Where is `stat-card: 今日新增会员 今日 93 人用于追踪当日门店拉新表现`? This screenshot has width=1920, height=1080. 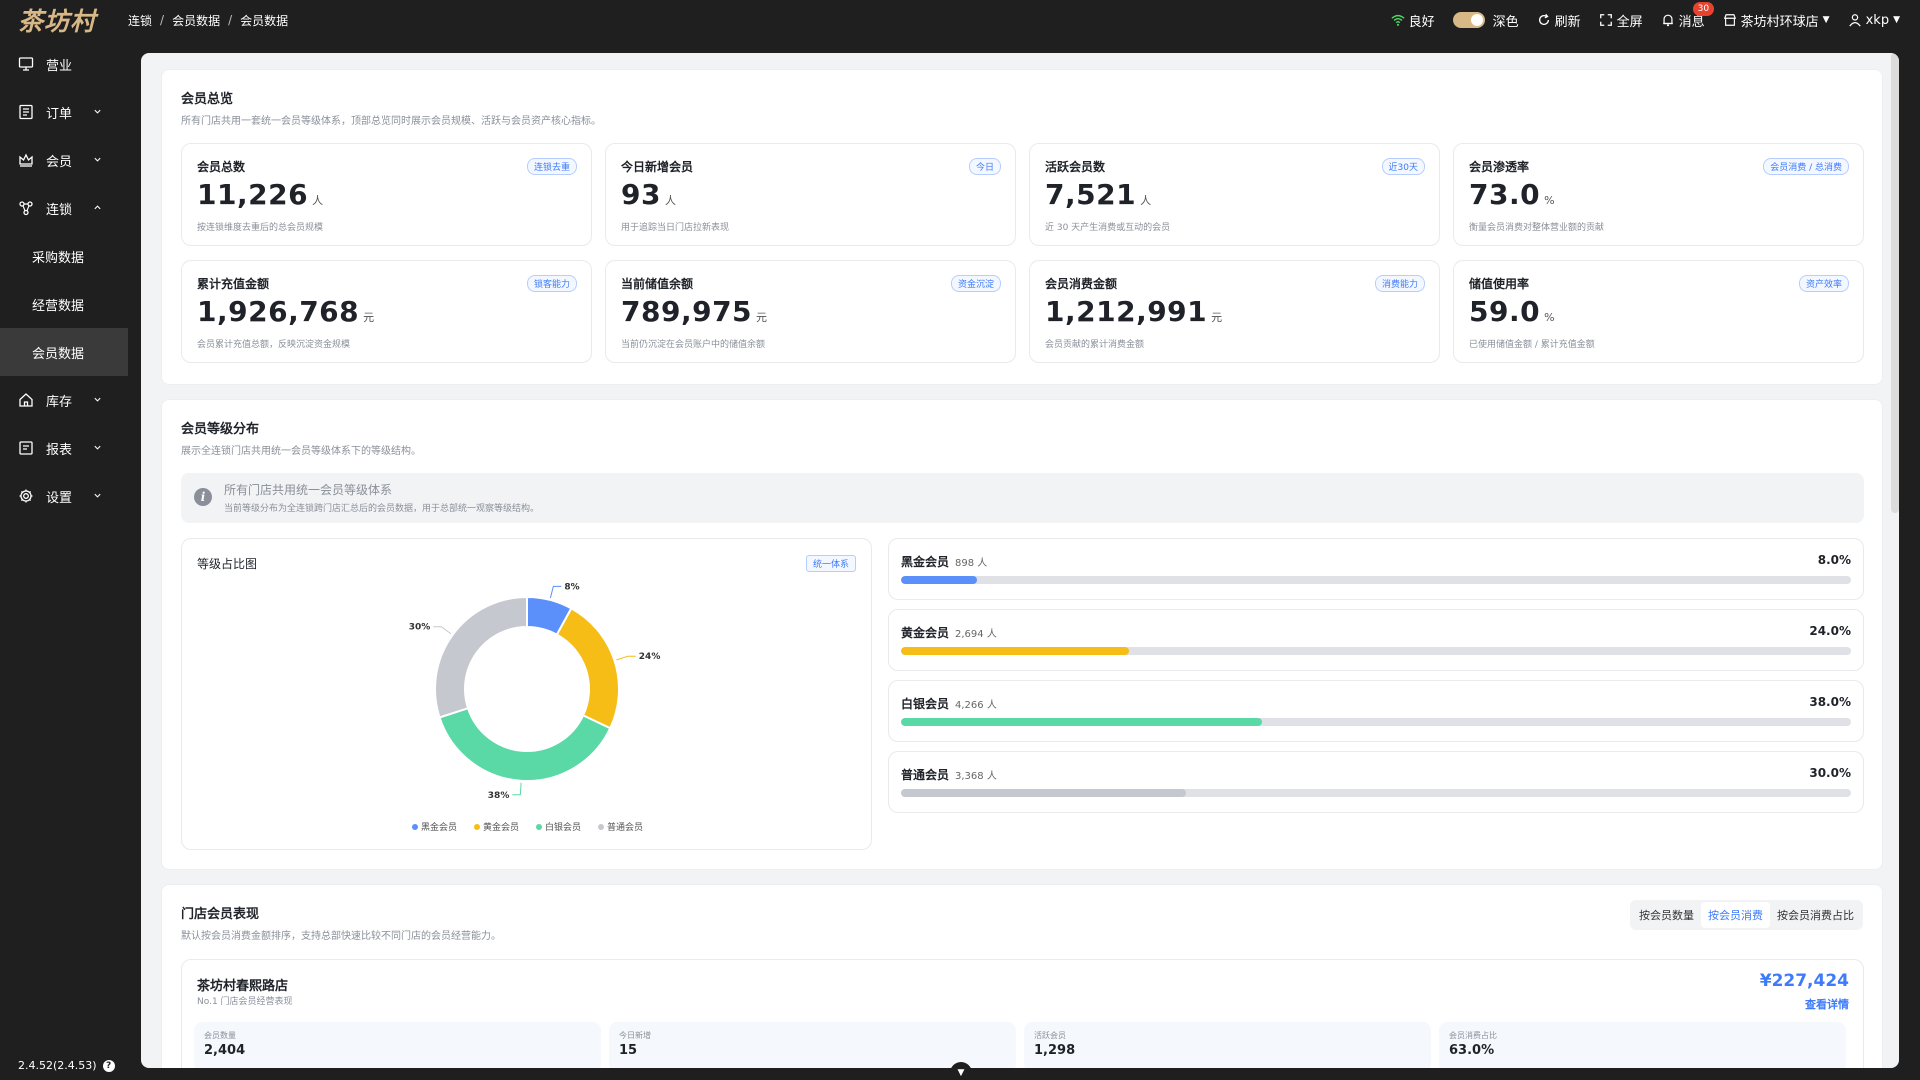 stat-card: 今日新增会员 今日 93 人用于追踪当日门店拉新表现 is located at coordinates (810, 194).